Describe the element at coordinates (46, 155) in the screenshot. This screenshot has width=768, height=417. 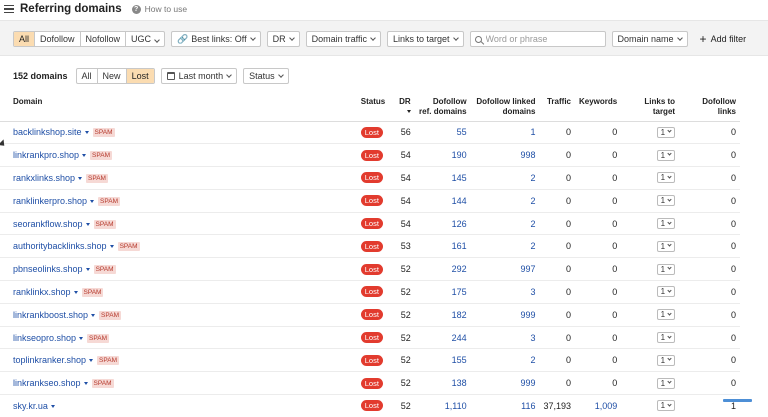
I see `domain-link: linkrankpro.shop` at that location.